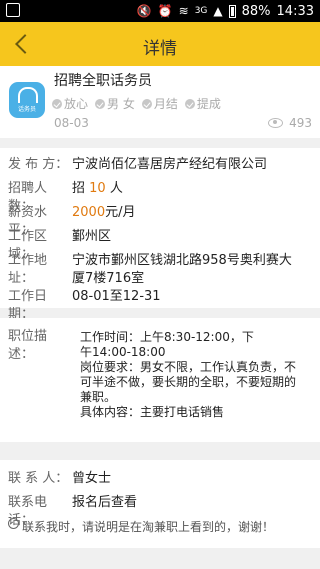 The width and height of the screenshot is (320, 569). I want to click on alarm-icon: ⏰, so click(165, 11).